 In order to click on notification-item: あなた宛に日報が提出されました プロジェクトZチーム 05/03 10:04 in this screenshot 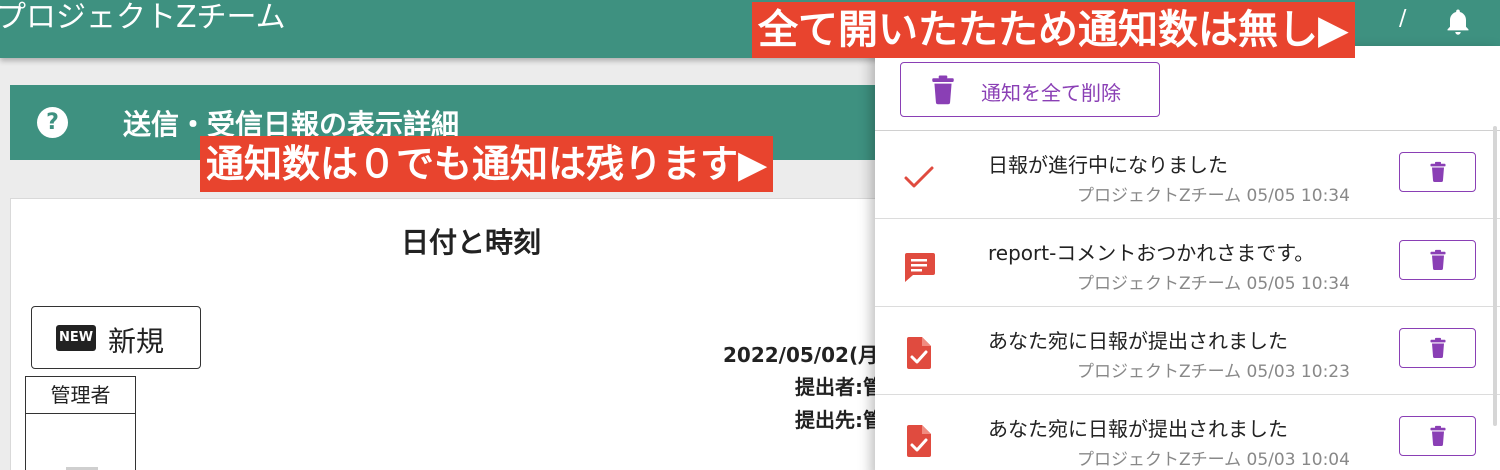, I will do `click(1187, 432)`.